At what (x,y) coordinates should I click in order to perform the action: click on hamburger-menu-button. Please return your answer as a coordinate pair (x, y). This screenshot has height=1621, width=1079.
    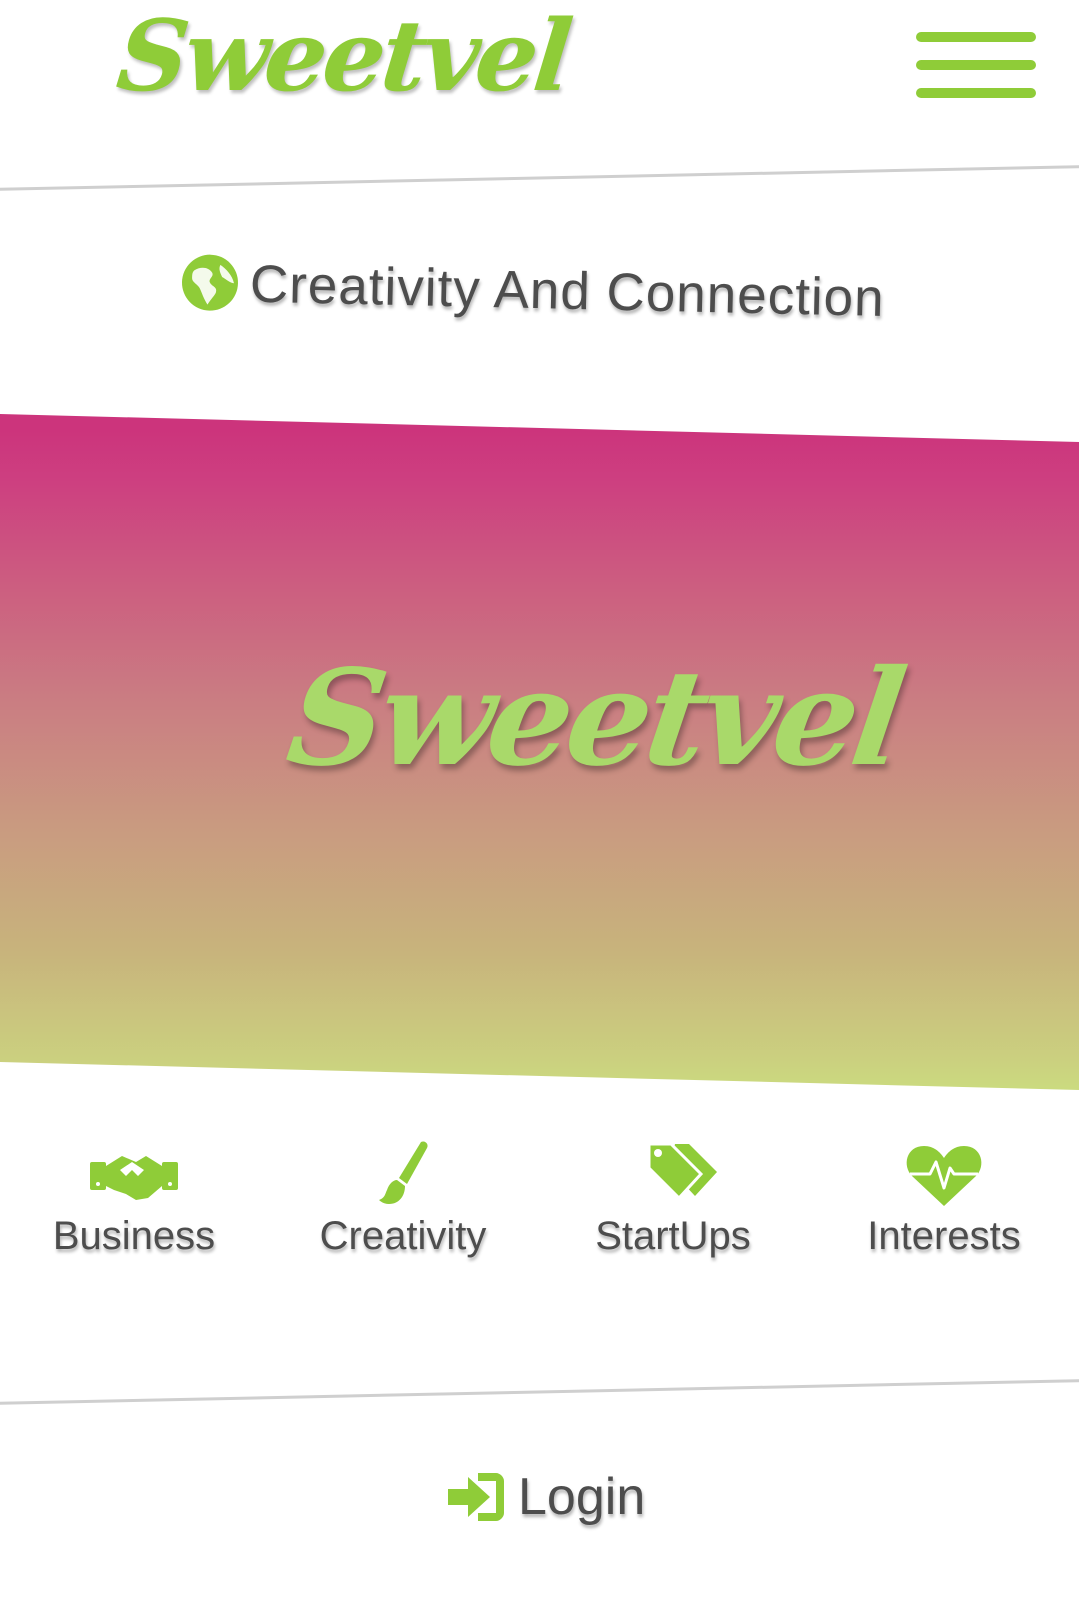
    Looking at the image, I should click on (976, 67).